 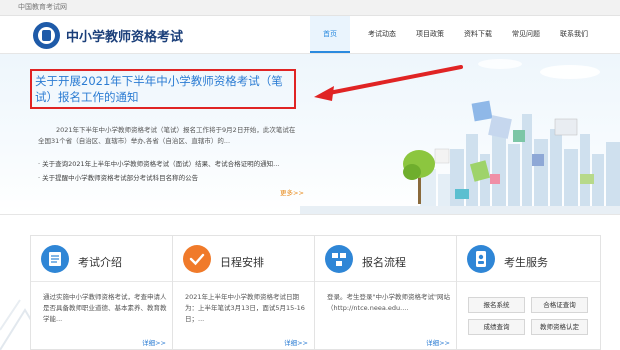 I want to click on schedule-check-icon, so click(x=197, y=259).